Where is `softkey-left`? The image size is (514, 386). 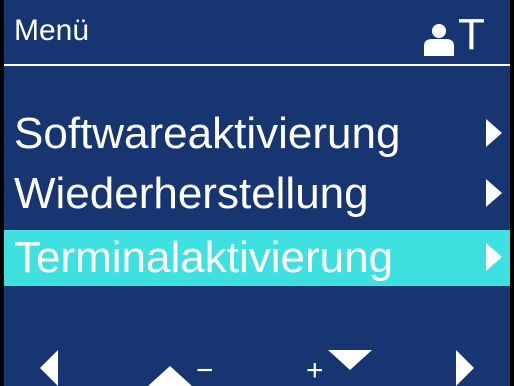 softkey-left is located at coordinates (54, 366).